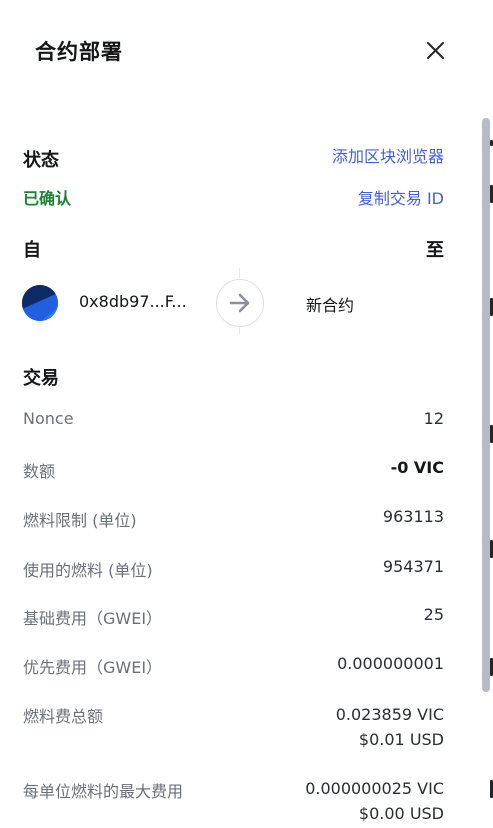 This screenshot has width=493, height=828. I want to click on gas-used-label: 使用的燃料 (单位), so click(88, 570).